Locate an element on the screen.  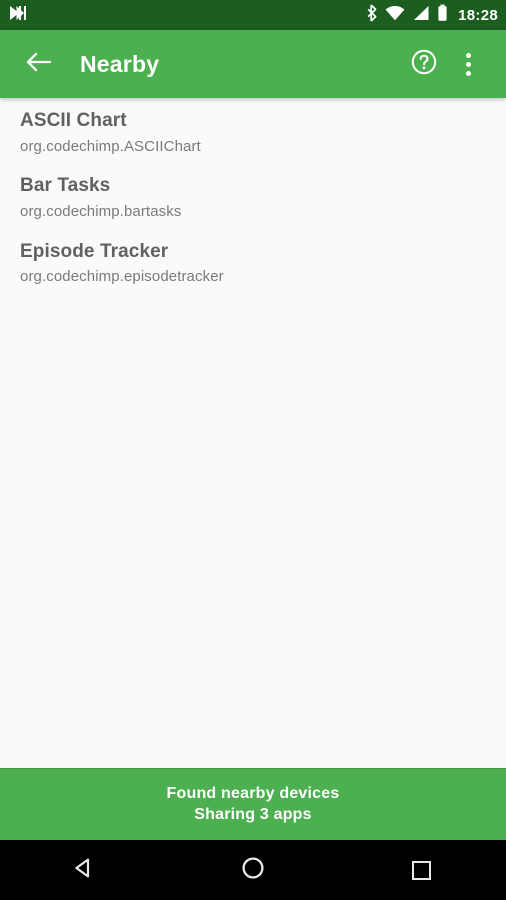
status-icons-area: 18:28 is located at coordinates (431, 15).